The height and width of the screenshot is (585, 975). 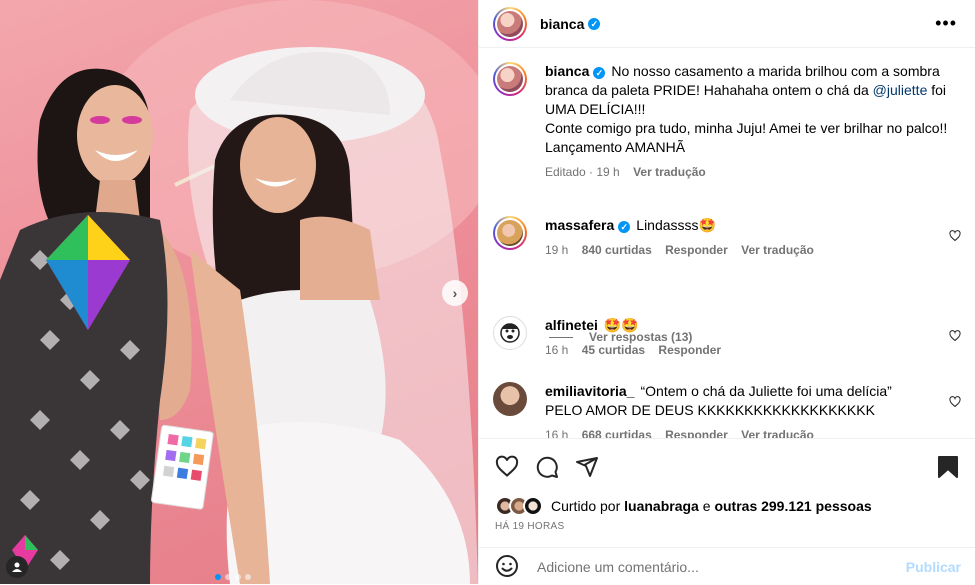 What do you see at coordinates (233, 577) in the screenshot?
I see `carousel-indicators` at bounding box center [233, 577].